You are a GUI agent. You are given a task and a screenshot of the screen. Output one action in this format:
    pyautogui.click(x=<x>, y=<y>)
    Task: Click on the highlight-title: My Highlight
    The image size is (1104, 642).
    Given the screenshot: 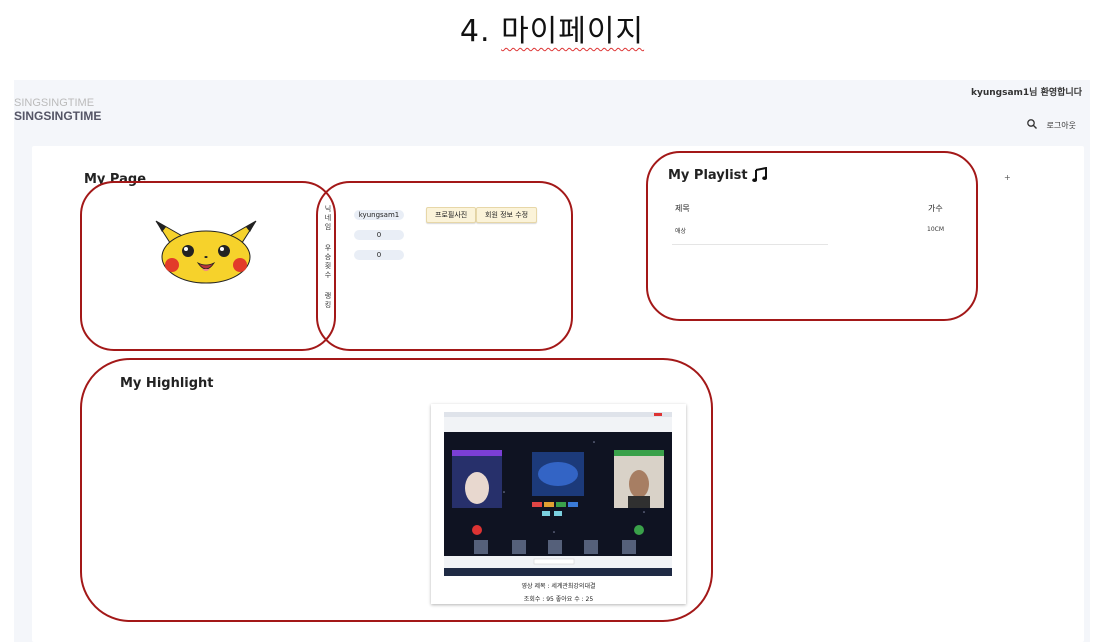 What is the action you would take?
    pyautogui.click(x=167, y=383)
    